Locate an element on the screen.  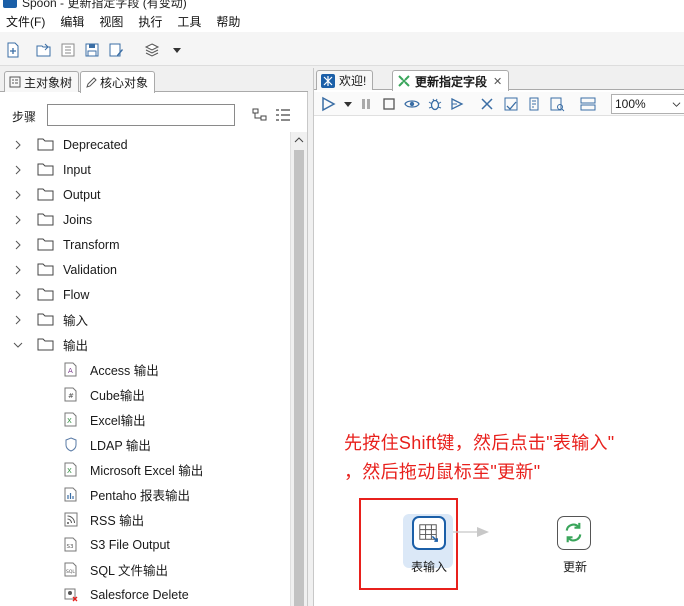
collapse-tree-icon is located at coordinates (260, 115).